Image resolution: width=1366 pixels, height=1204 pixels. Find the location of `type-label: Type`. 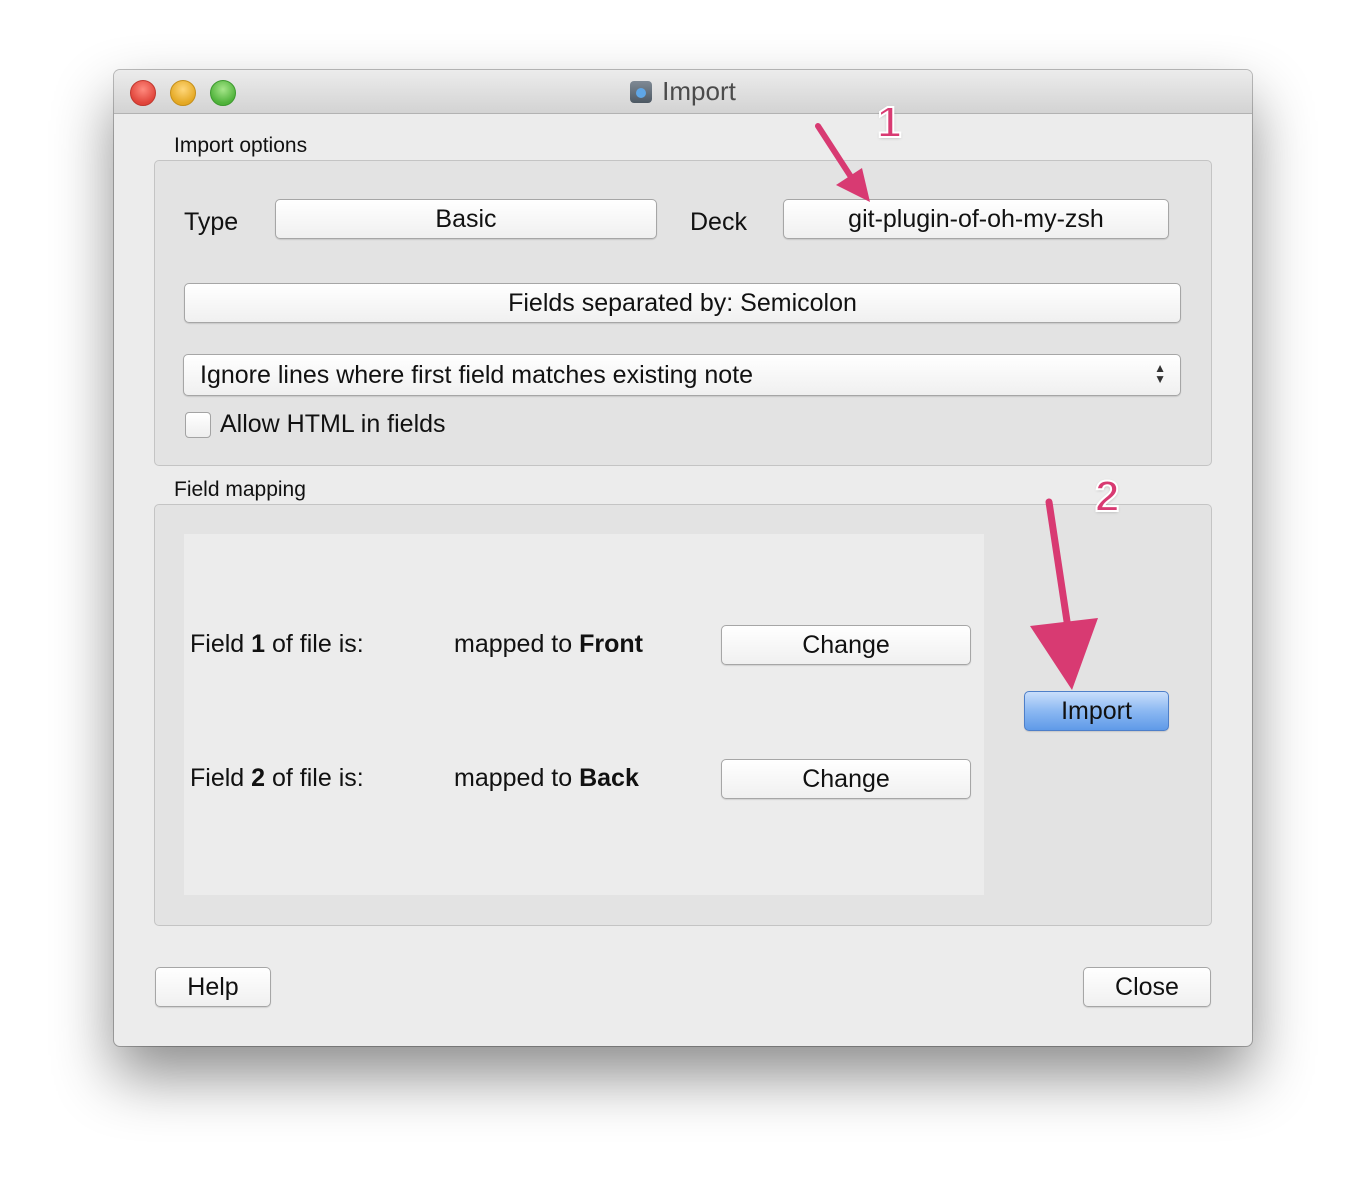

type-label: Type is located at coordinates (211, 222).